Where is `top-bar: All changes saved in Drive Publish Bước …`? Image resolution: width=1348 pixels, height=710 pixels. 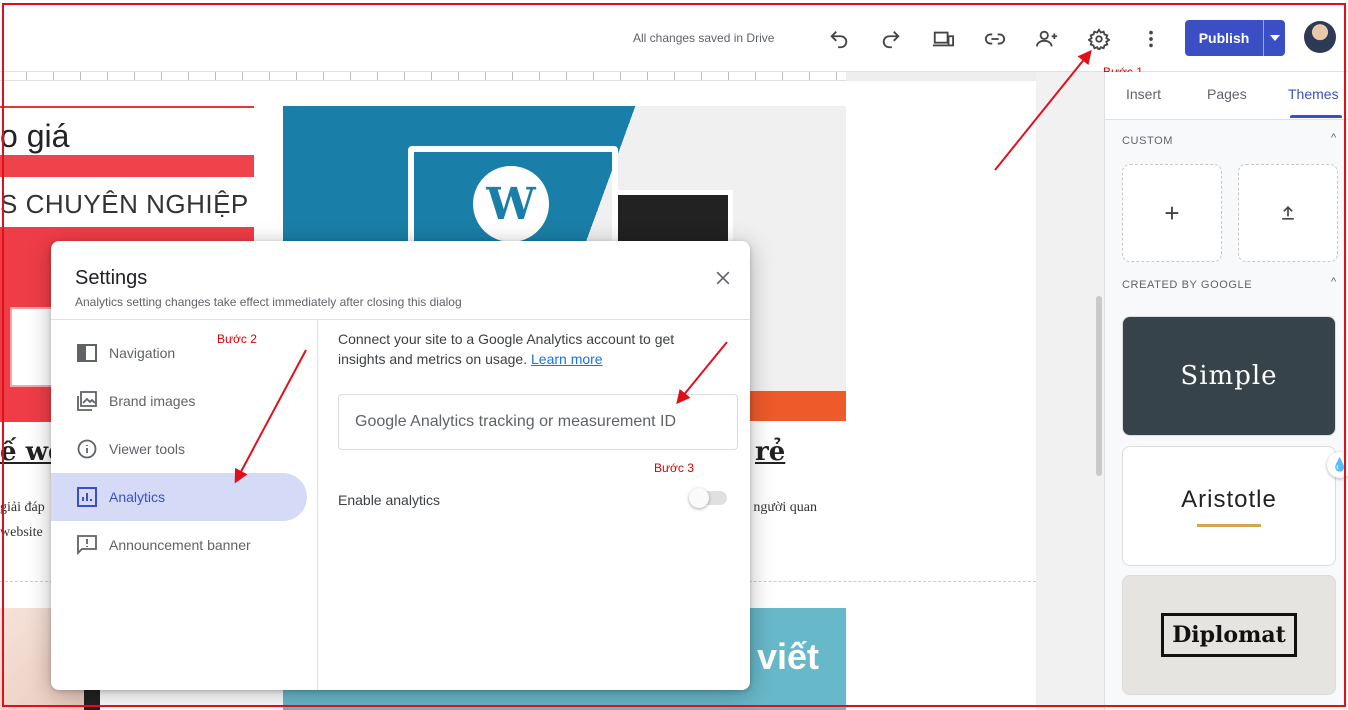 top-bar: All changes saved in Drive Publish Bước … is located at coordinates (674, 39).